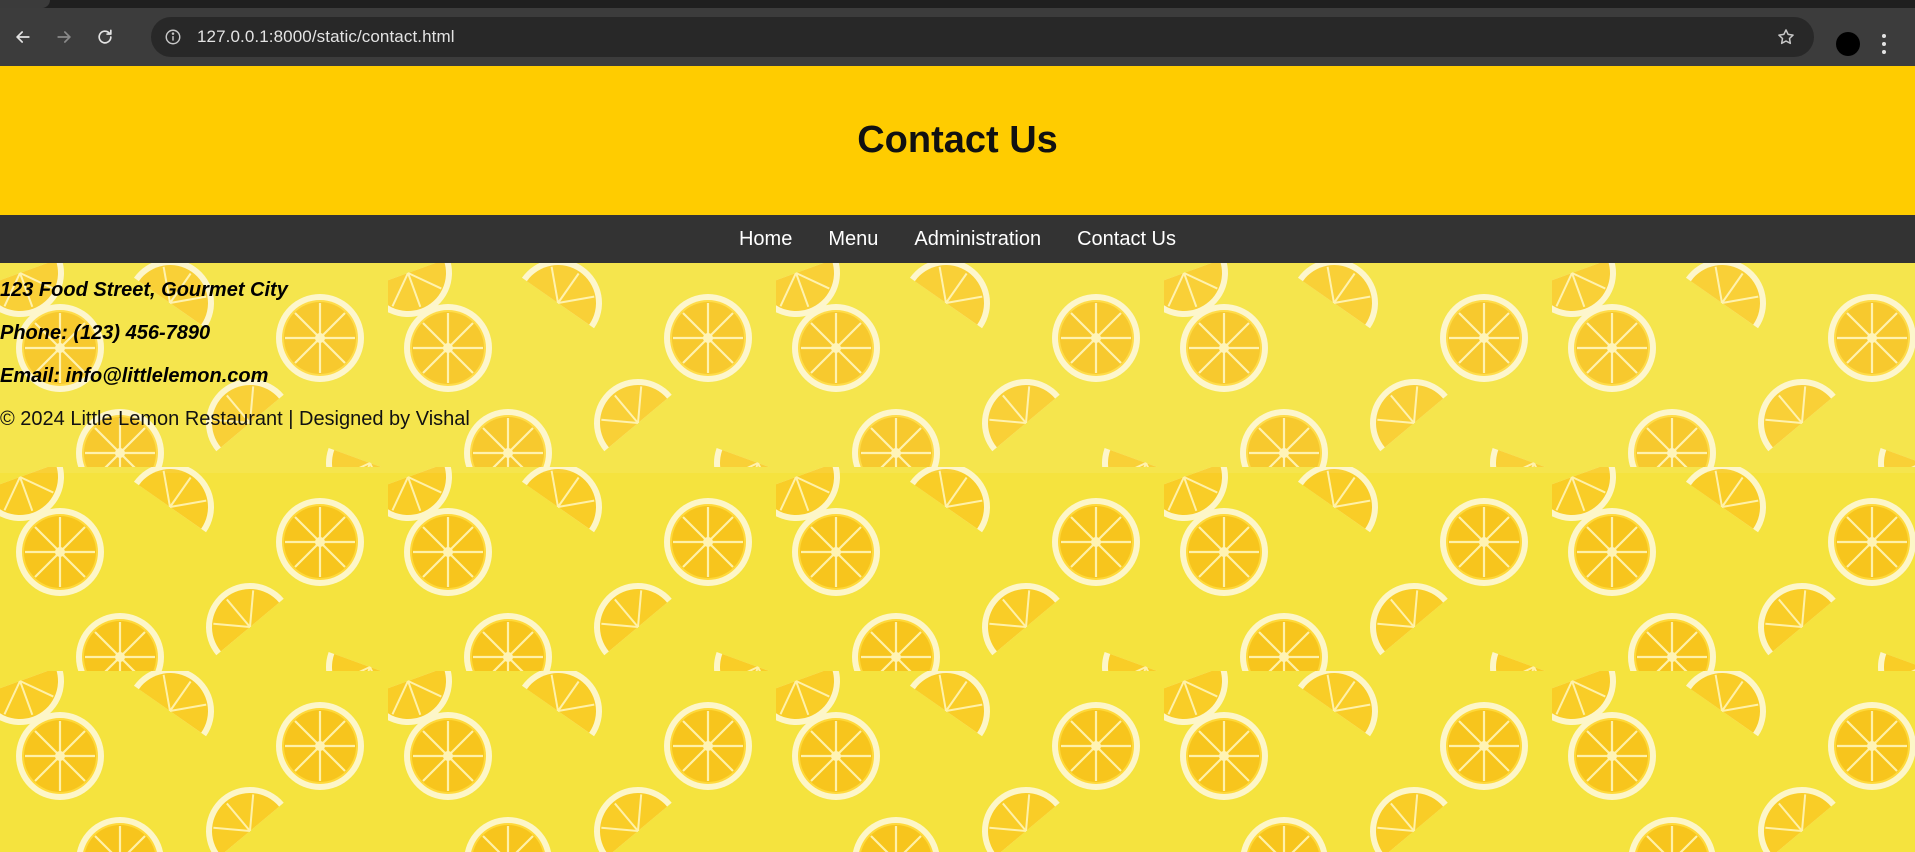  I want to click on nav-link-menu: Menu, so click(853, 239).